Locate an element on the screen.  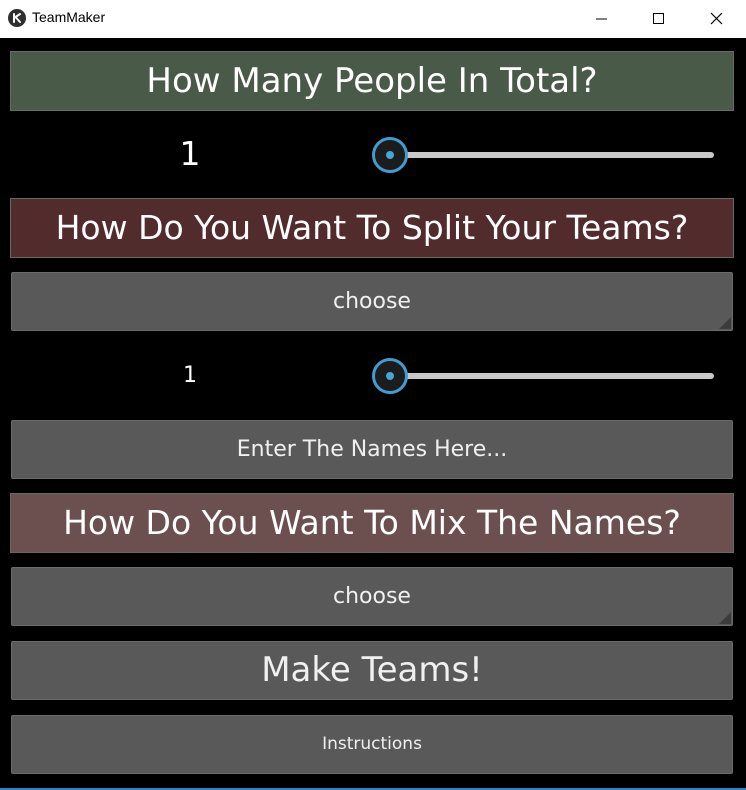
mix-method-dropdown-label: choose is located at coordinates (372, 596).